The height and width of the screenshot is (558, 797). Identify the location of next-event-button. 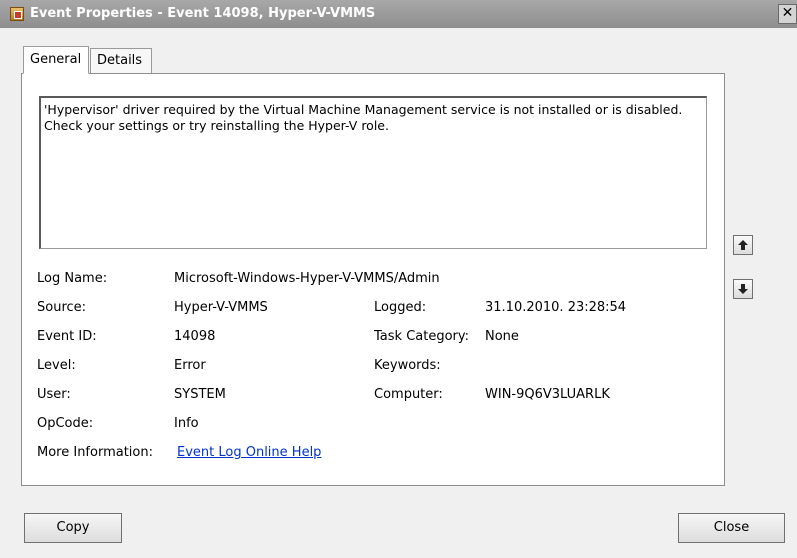
(743, 289).